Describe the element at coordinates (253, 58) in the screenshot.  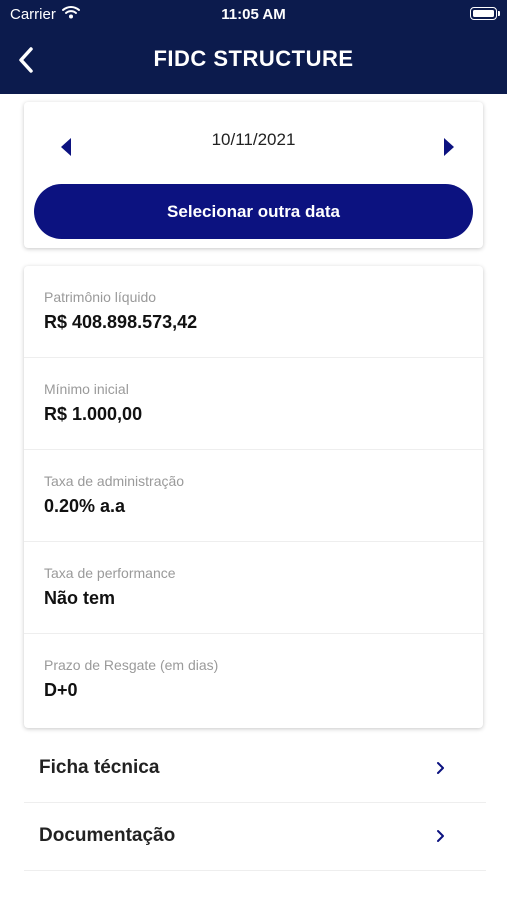
I see `page-title: FIDC STRUCTURE` at that location.